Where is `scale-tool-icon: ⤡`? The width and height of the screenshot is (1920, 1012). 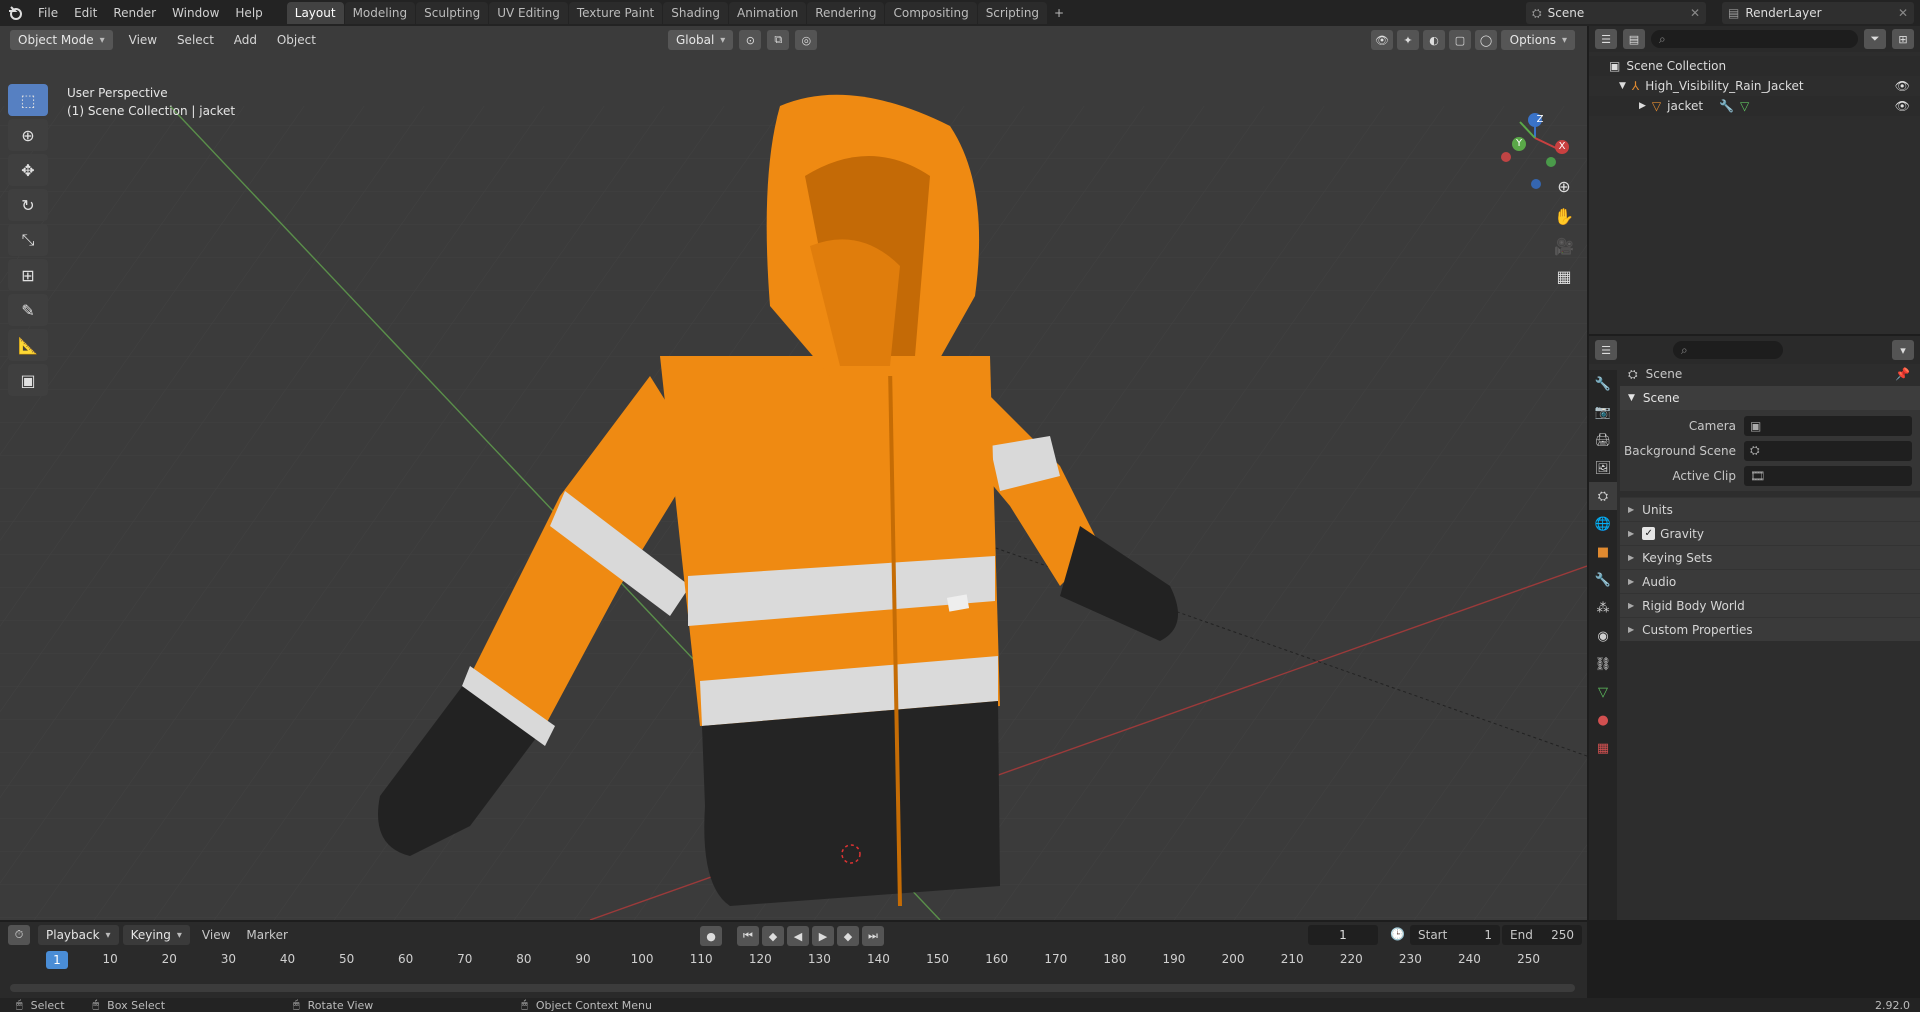 scale-tool-icon: ⤡ is located at coordinates (28, 240).